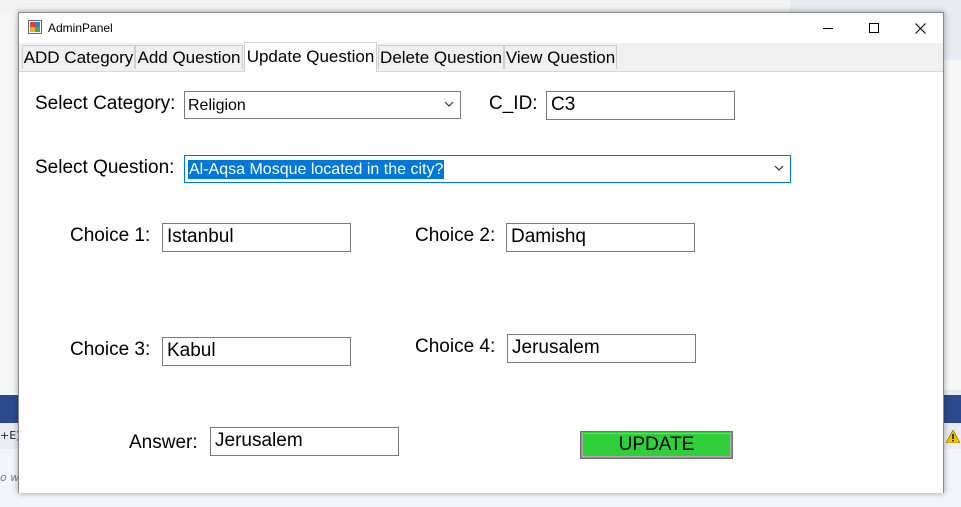  What do you see at coordinates (487, 169) in the screenshot?
I see `question-select: Al-Aqsa Mosque located in the city?` at bounding box center [487, 169].